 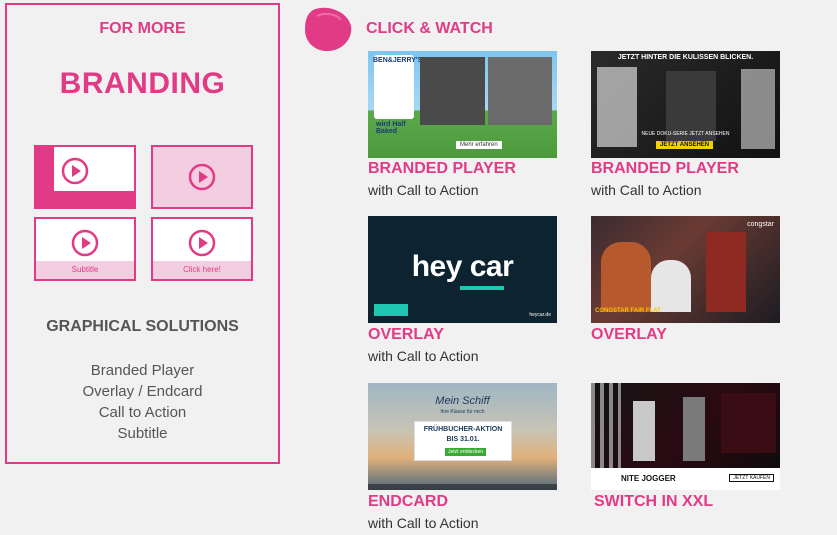 What do you see at coordinates (751, 478) in the screenshot?
I see `cta-button: JETZT KAUFEN` at bounding box center [751, 478].